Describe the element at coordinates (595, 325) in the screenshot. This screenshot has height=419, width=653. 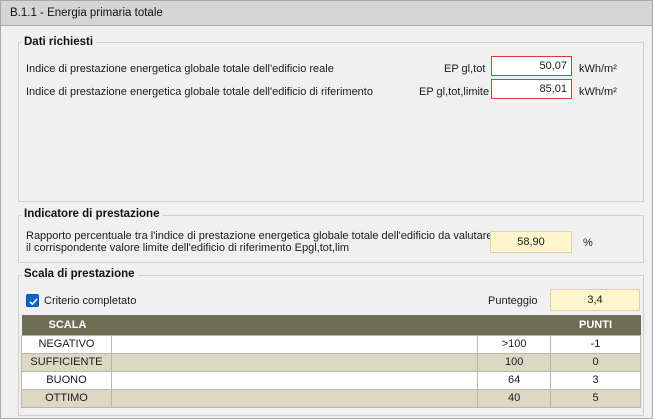
I see `punti-header: PUNTI` at that location.